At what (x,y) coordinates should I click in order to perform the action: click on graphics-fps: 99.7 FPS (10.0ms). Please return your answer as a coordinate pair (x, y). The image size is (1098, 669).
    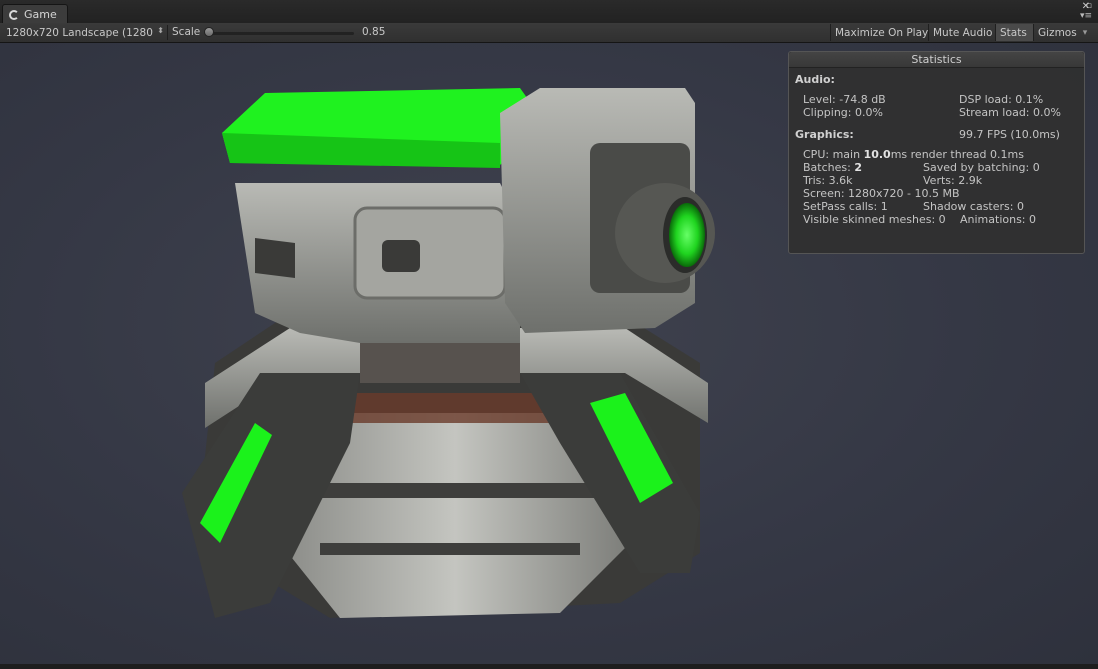
    Looking at the image, I should click on (1009, 134).